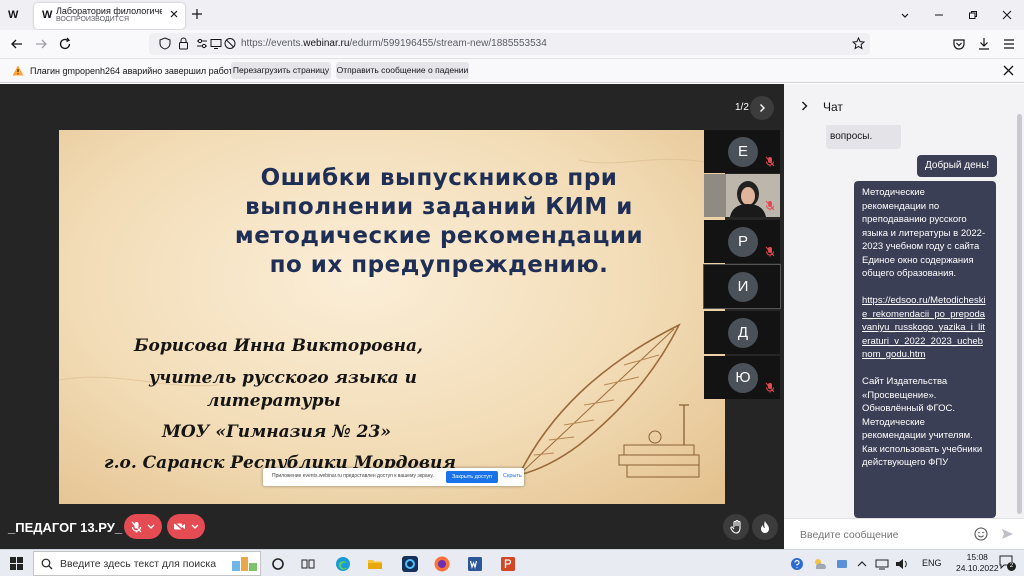 The height and width of the screenshot is (576, 1024). Describe the element at coordinates (957, 166) in the screenshot. I see `chat-message-outgoing: Добрый день!` at that location.